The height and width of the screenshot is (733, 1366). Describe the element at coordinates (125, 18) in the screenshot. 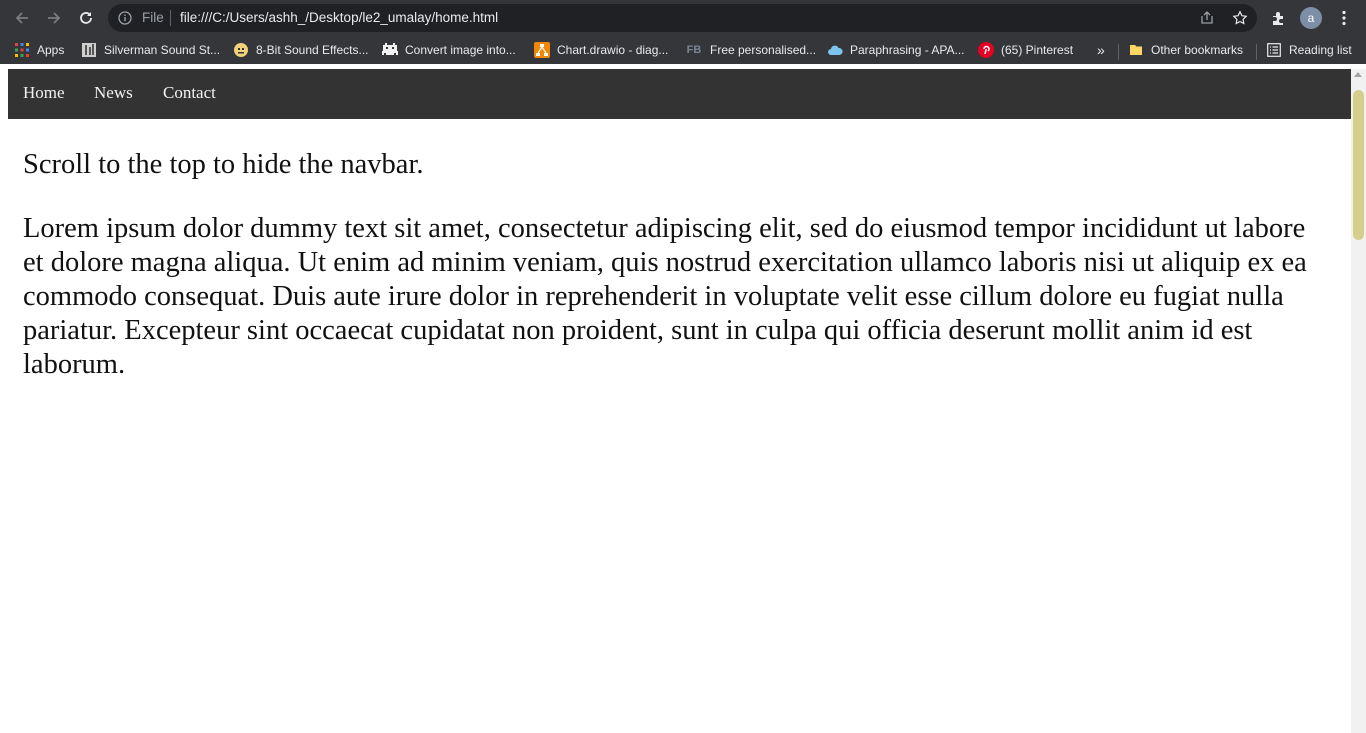

I see `info-icon` at that location.